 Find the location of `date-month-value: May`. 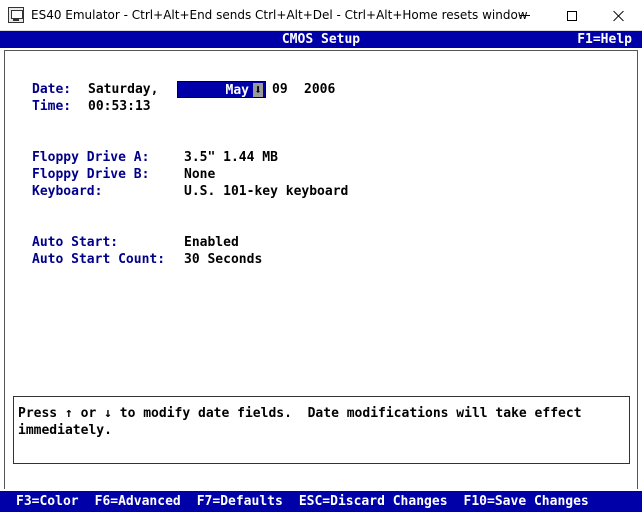

date-month-value: May is located at coordinates (237, 90).